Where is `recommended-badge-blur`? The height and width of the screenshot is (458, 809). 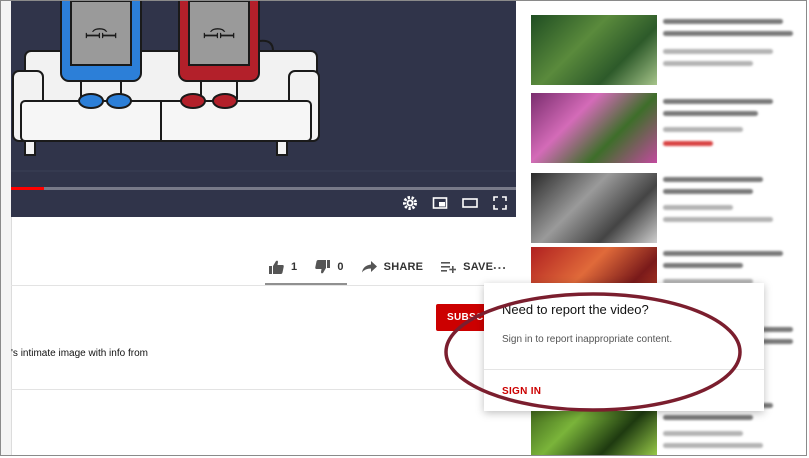 recommended-badge-blur is located at coordinates (688, 143).